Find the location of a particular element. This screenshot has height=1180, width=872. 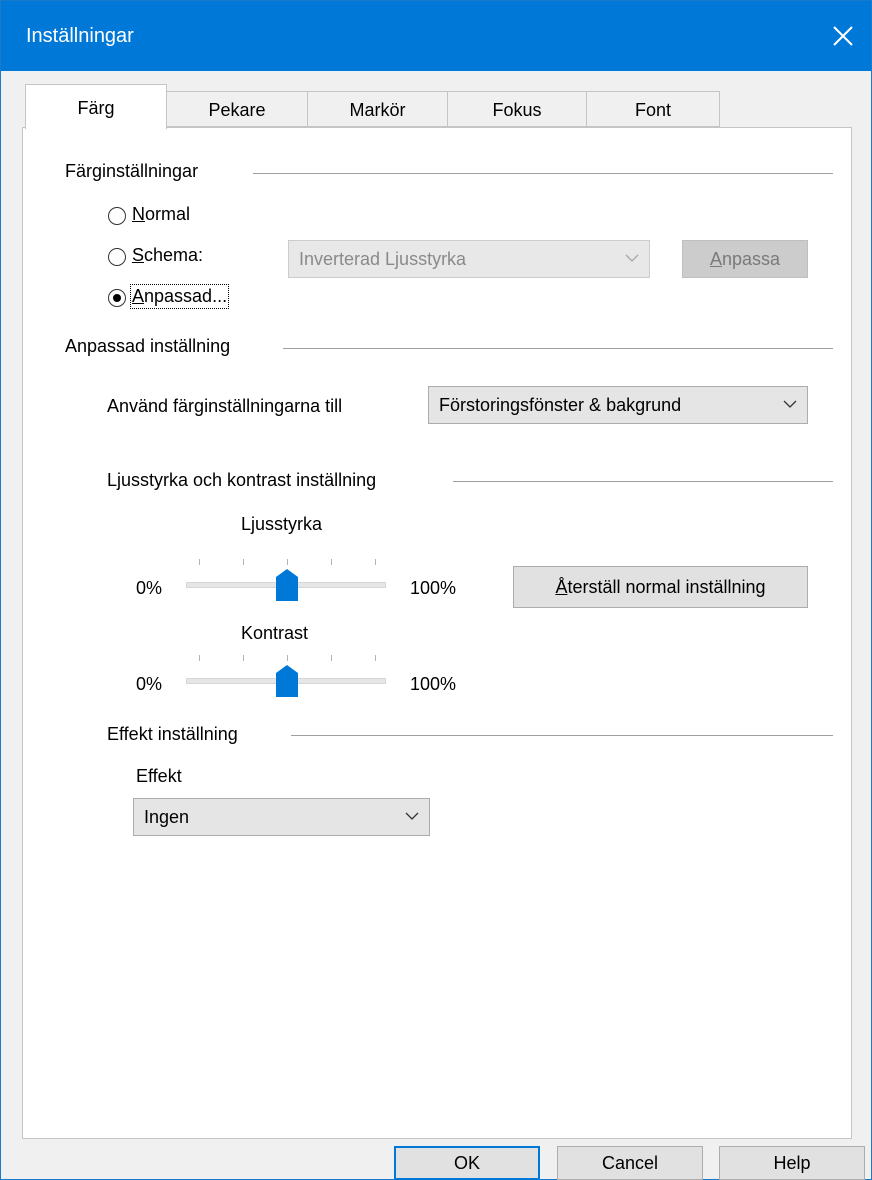

schema-select-value: Inverterad Ljusstyrka is located at coordinates (383, 259).